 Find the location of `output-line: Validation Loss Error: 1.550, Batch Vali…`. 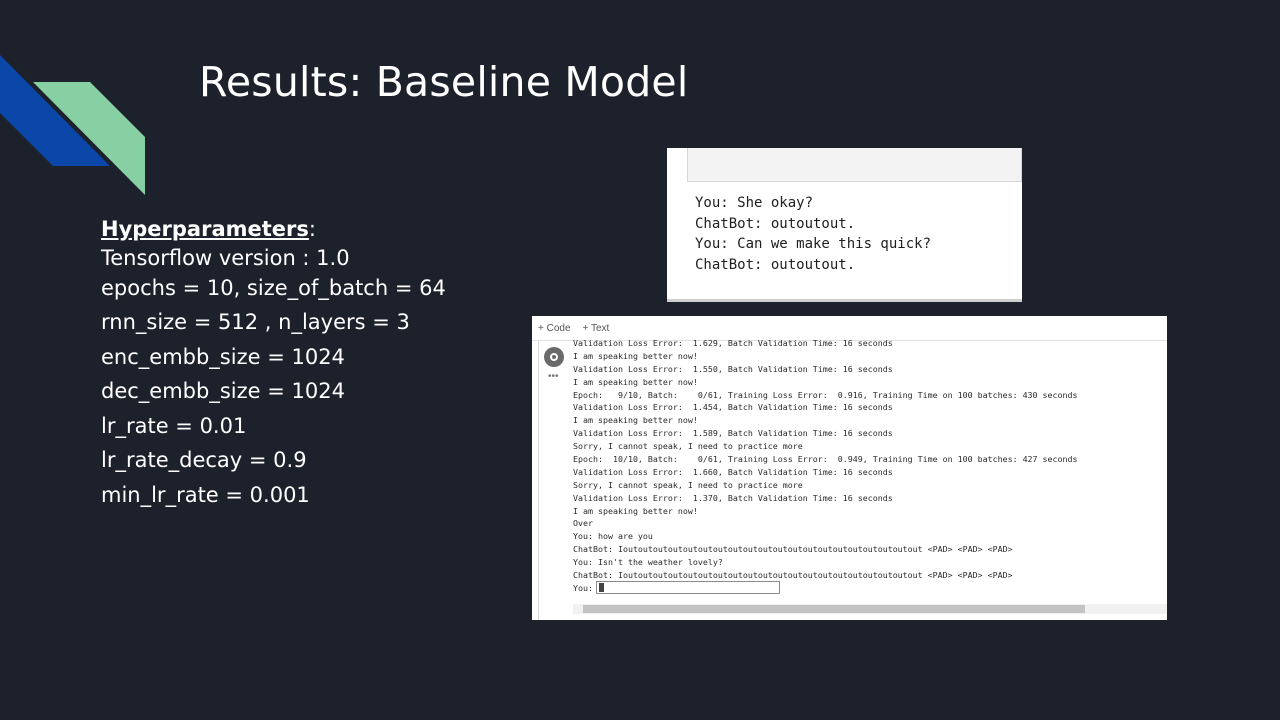

output-line: Validation Loss Error: 1.550, Batch Vali… is located at coordinates (733, 368).